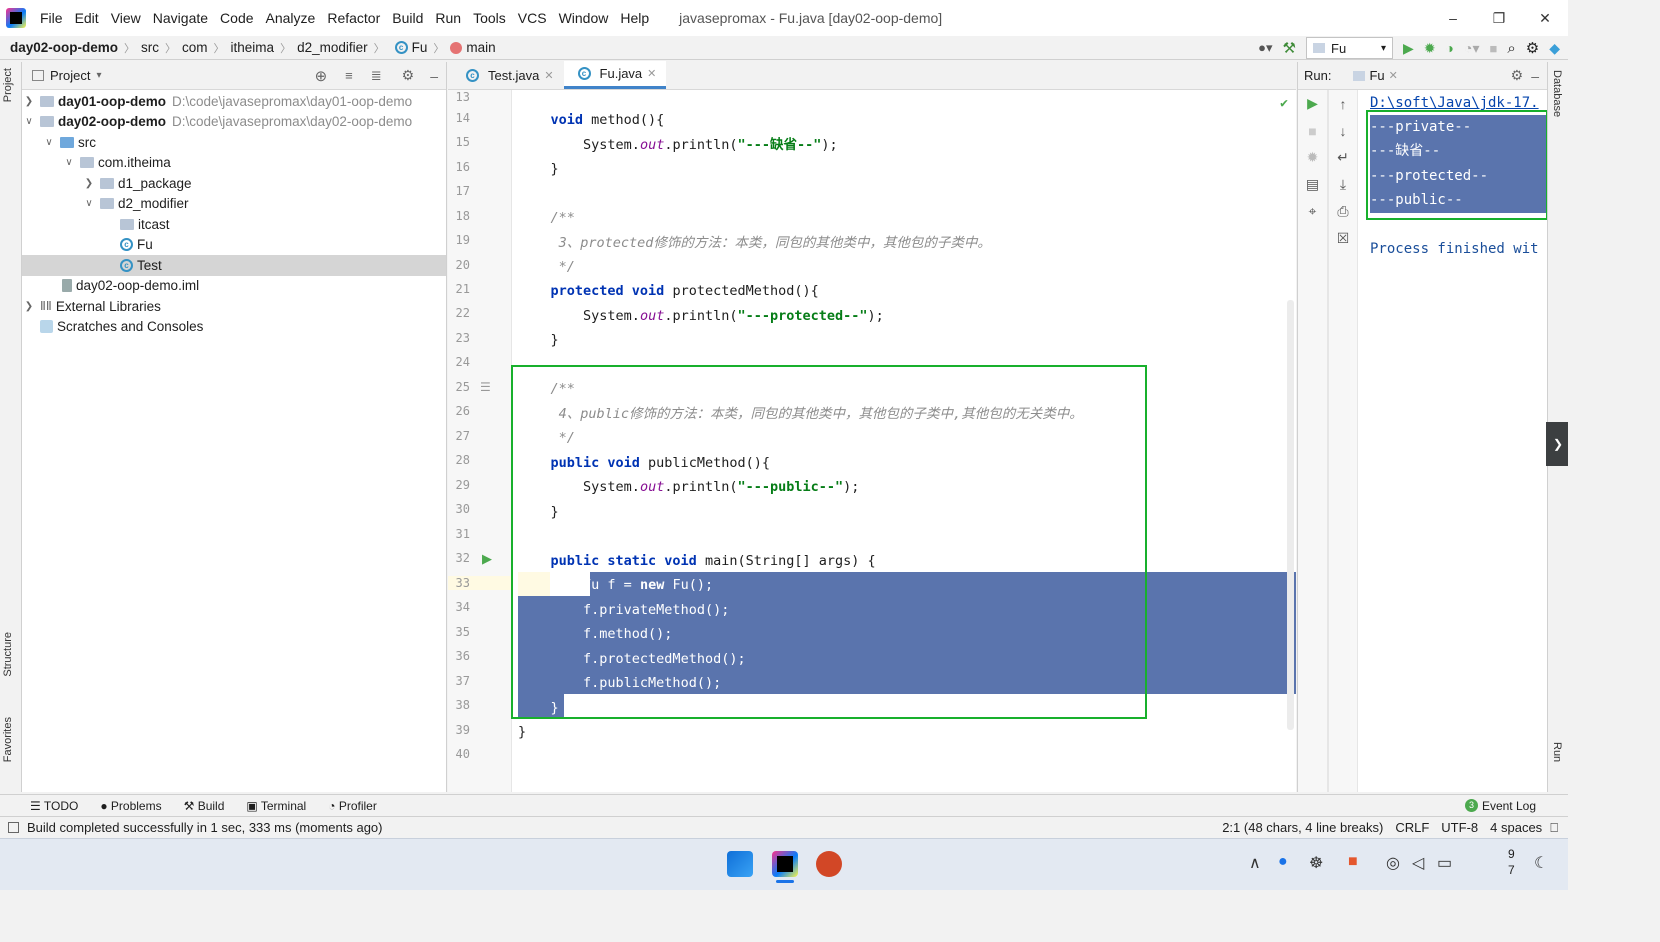  I want to click on menu-file: File, so click(51, 18).